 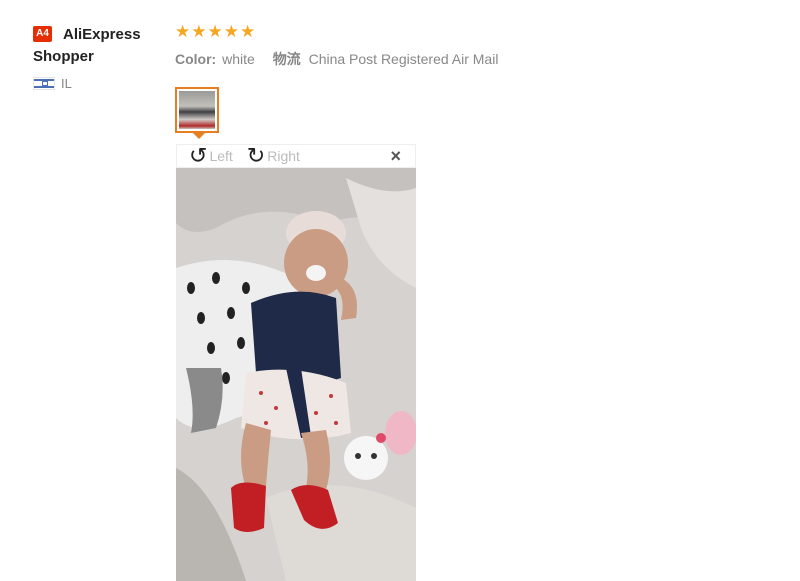 I want to click on rotate-left-icon: ↺, so click(x=198, y=155).